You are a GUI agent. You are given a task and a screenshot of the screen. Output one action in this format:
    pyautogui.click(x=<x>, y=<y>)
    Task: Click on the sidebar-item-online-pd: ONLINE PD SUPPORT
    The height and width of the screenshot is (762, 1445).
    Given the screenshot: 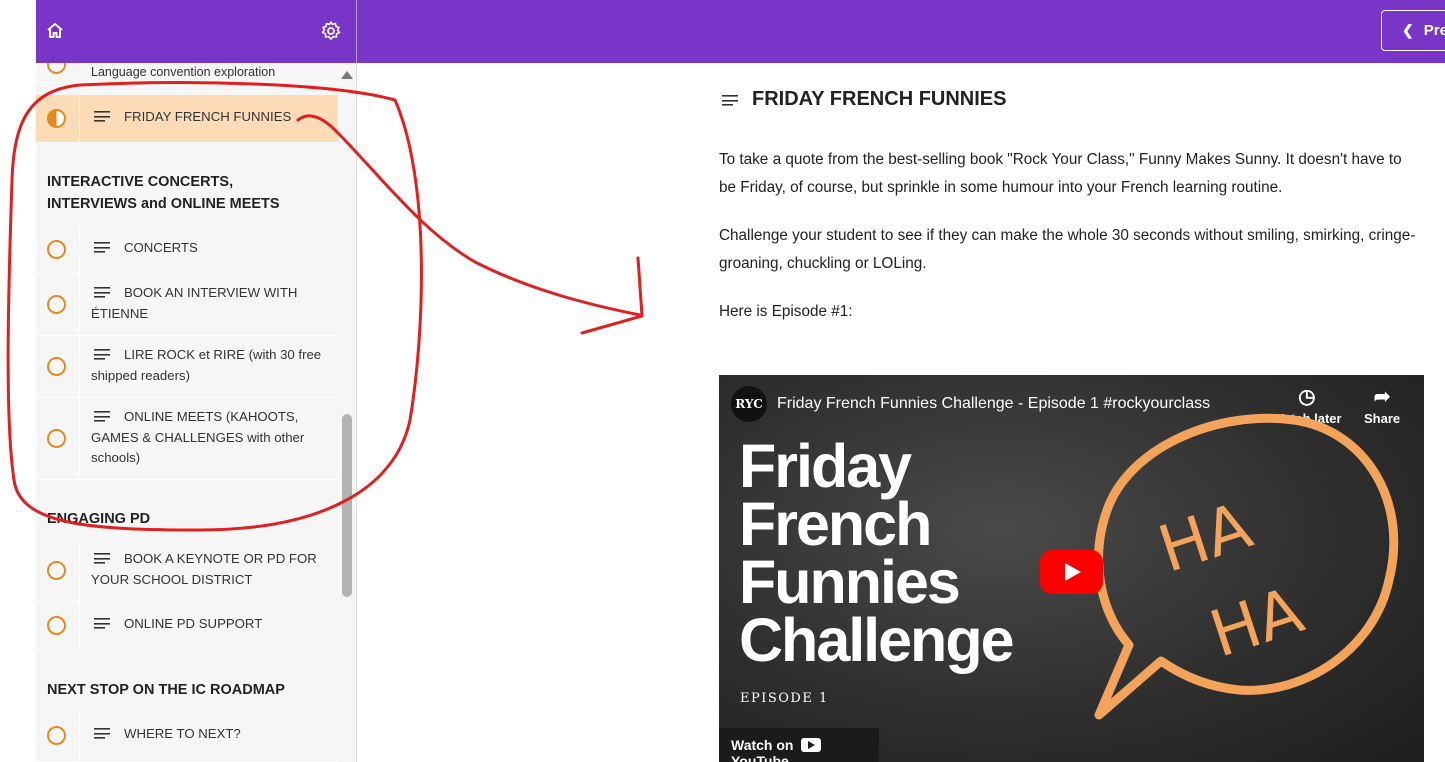 What is the action you would take?
    pyautogui.click(x=187, y=626)
    